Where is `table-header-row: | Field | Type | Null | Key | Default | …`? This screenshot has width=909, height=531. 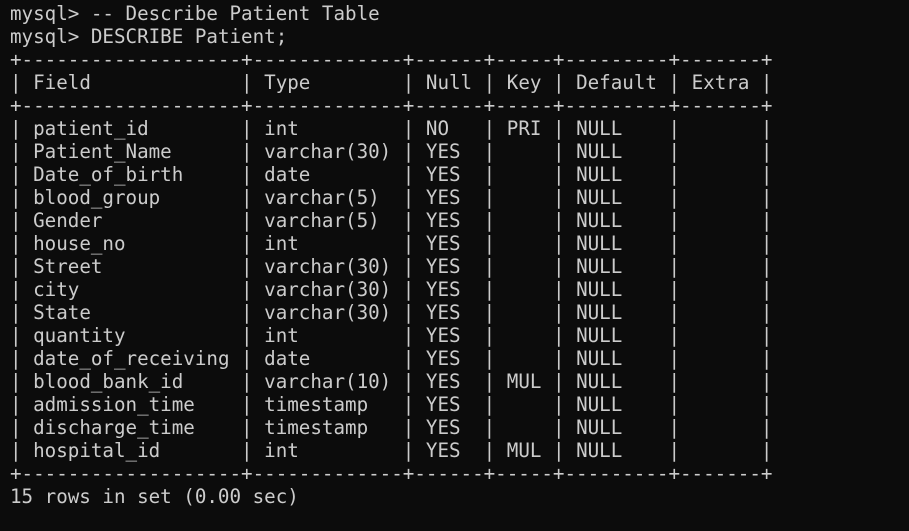 table-header-row: | Field | Type | Null | Key | Default | … is located at coordinates (391, 82).